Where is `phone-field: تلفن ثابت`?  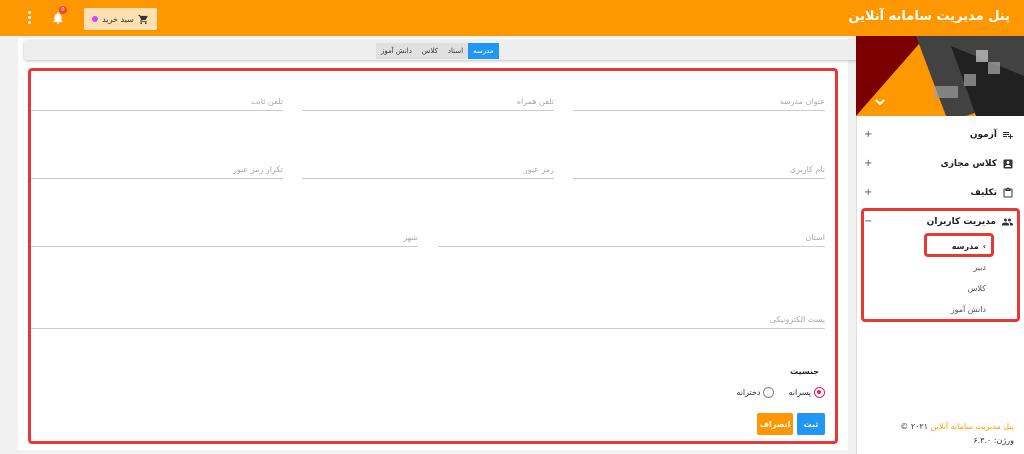 phone-field: تلفن ثابت is located at coordinates (157, 104).